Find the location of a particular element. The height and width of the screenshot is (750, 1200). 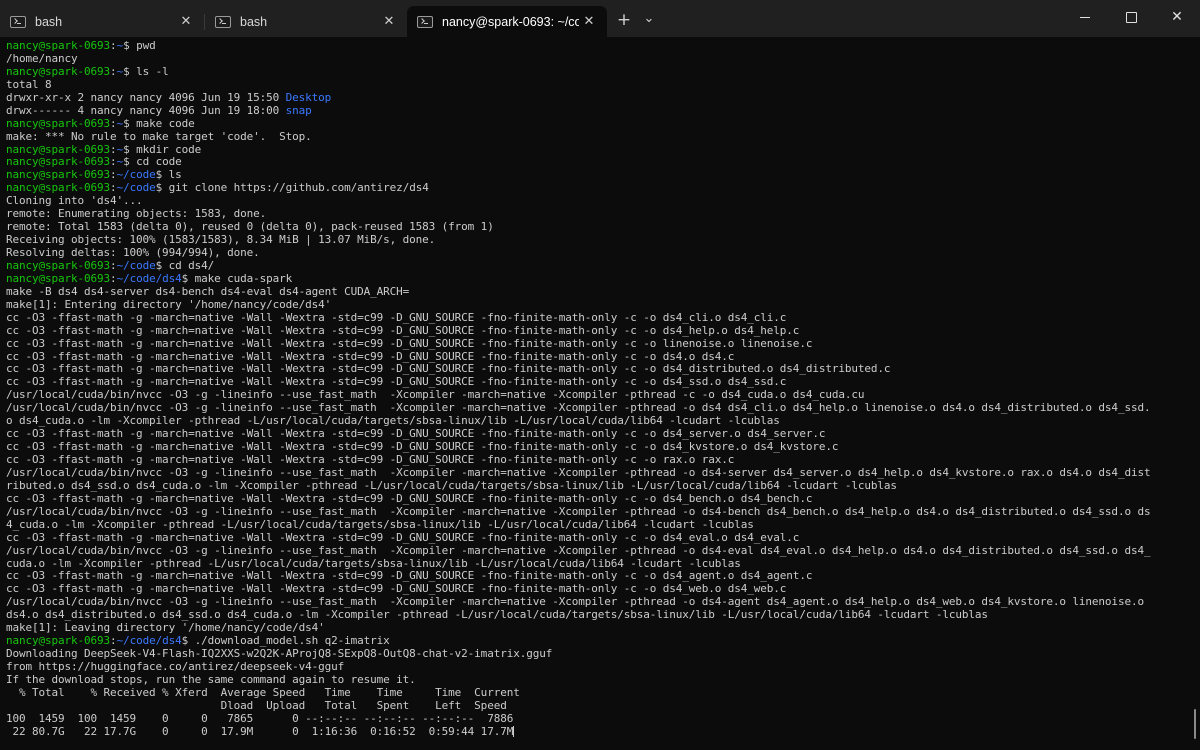

directory-name: Desktop is located at coordinates (308, 97).